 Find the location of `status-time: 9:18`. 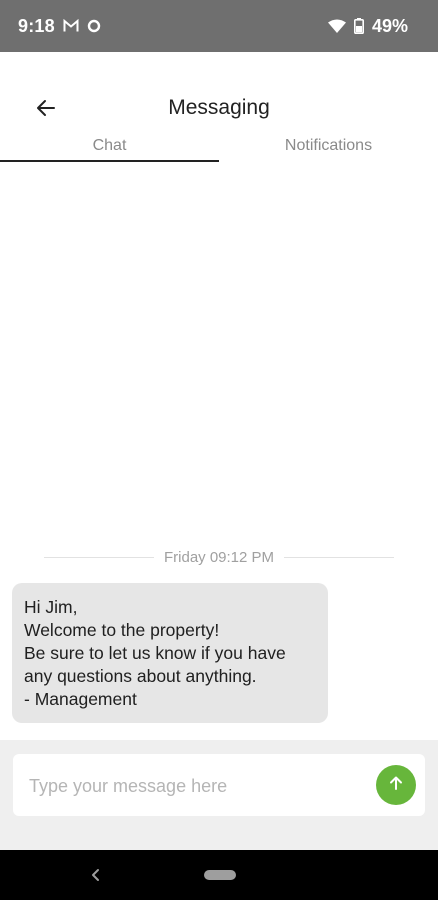

status-time: 9:18 is located at coordinates (36, 25).